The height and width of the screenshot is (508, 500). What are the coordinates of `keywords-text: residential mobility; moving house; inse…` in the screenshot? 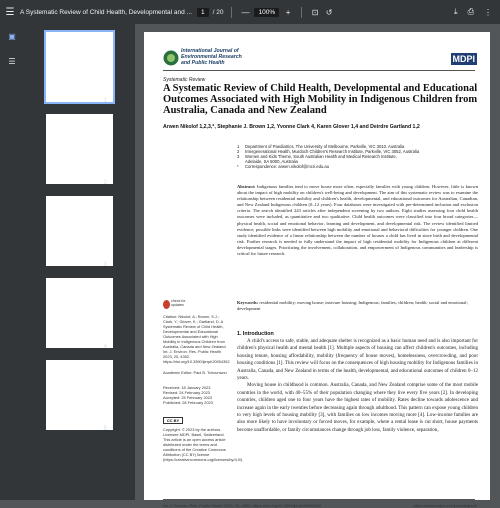 It's located at (352, 306).